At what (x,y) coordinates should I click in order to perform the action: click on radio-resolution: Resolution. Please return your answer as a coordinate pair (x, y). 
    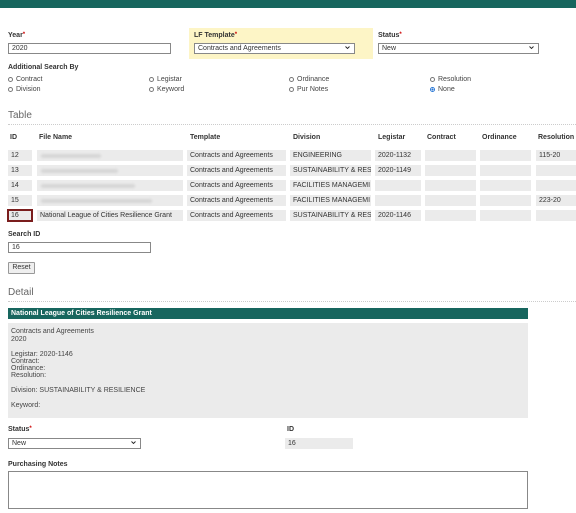
    Looking at the image, I should click on (450, 79).